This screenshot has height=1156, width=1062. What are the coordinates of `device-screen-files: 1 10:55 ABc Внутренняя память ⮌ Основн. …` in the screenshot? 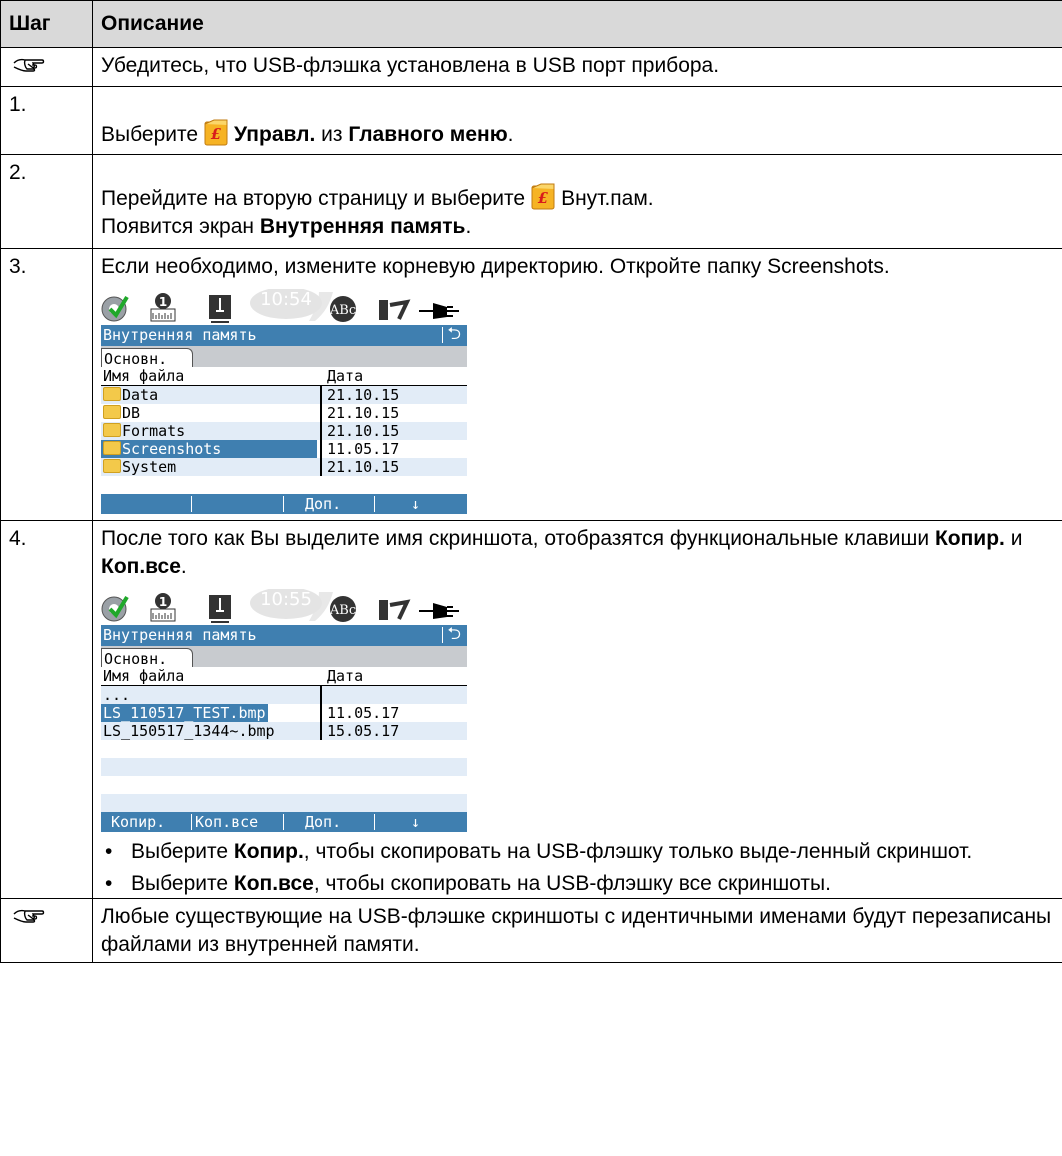 It's located at (284, 710).